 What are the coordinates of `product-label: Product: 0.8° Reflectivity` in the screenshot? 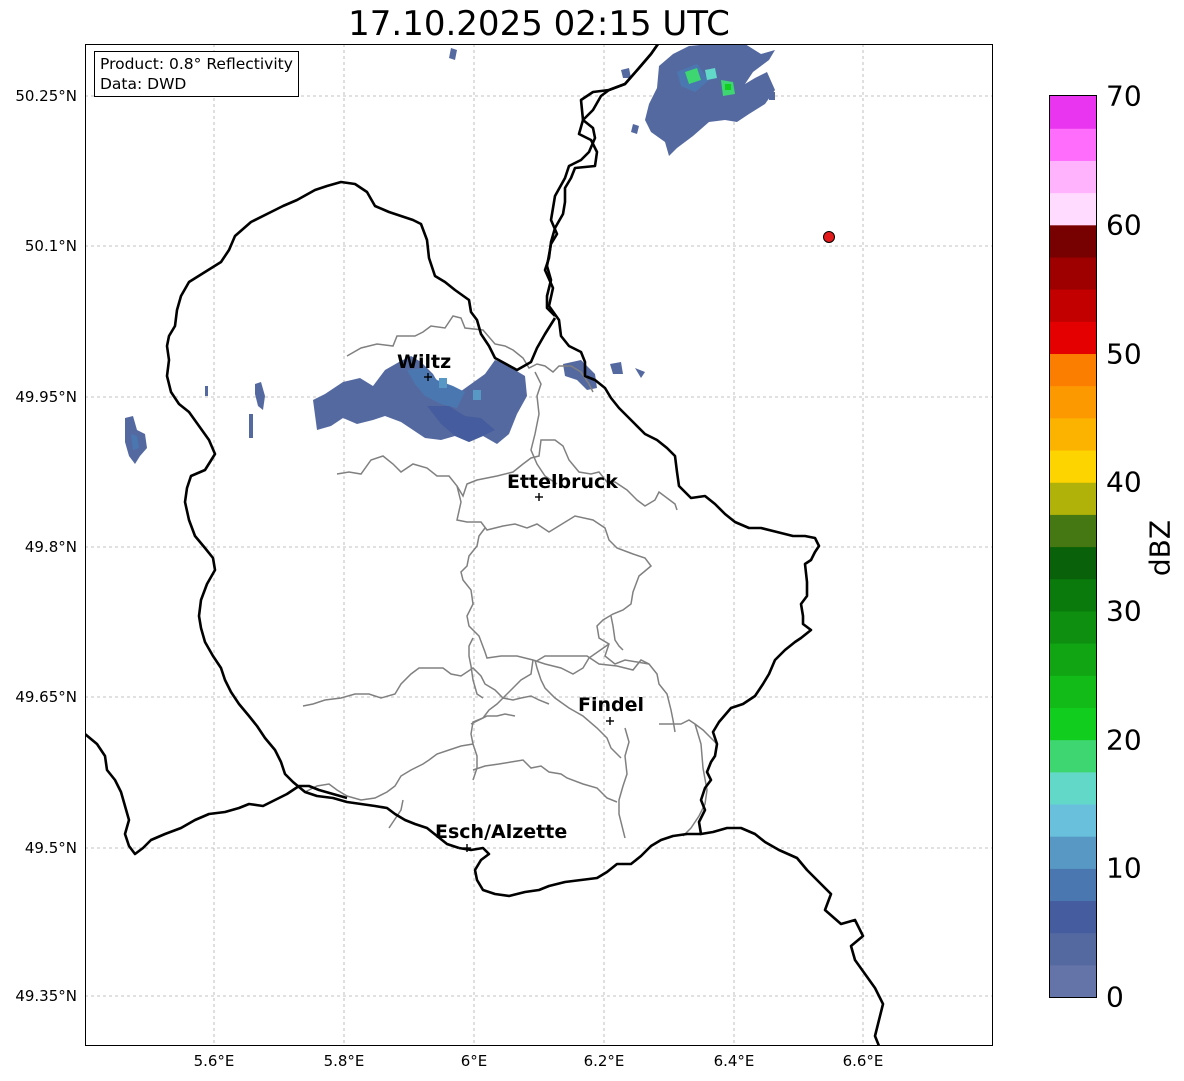 It's located at (196, 64).